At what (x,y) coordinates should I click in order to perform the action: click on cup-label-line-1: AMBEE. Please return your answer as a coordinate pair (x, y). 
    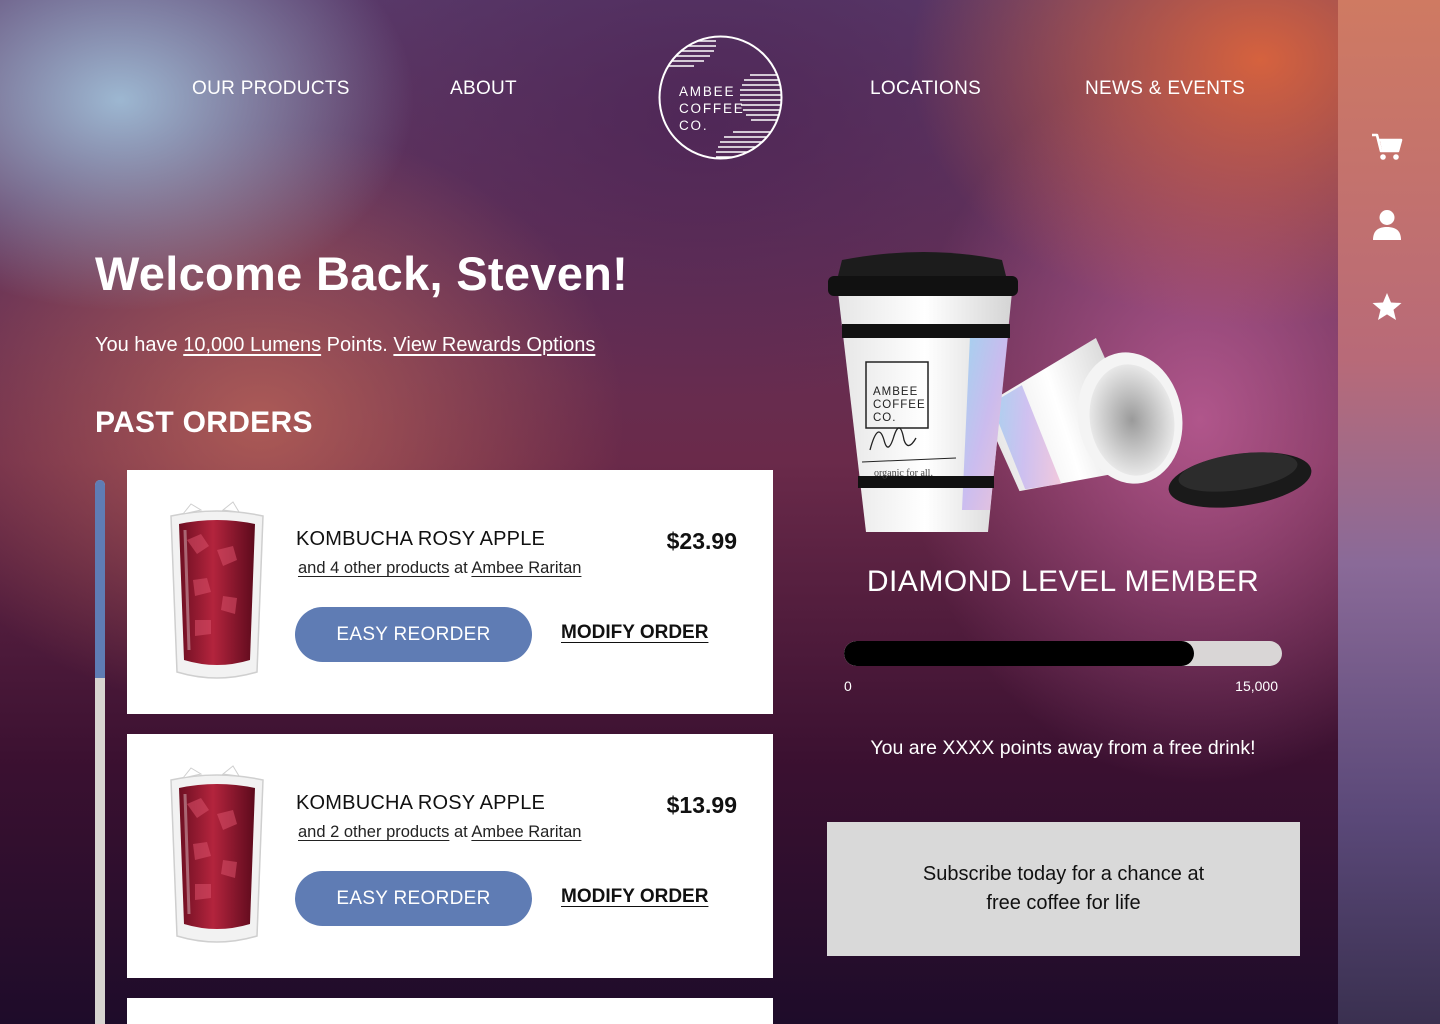
    Looking at the image, I should click on (895, 392).